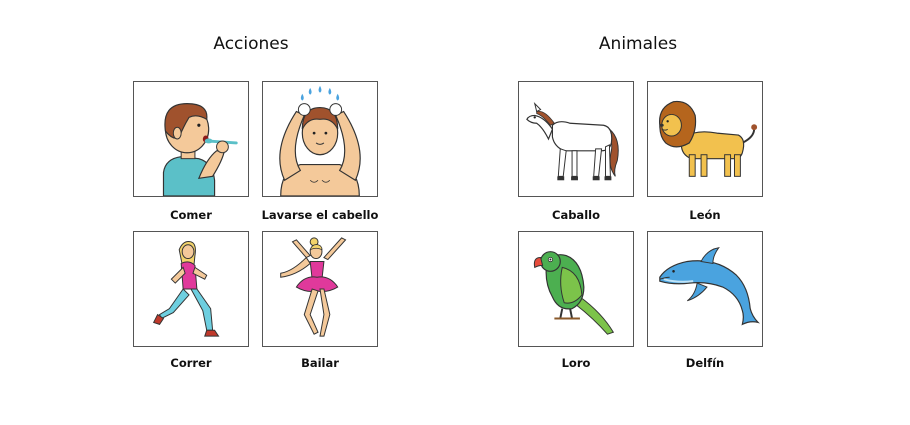  What do you see at coordinates (572, 141) in the screenshot?
I see `horse-icon` at bounding box center [572, 141].